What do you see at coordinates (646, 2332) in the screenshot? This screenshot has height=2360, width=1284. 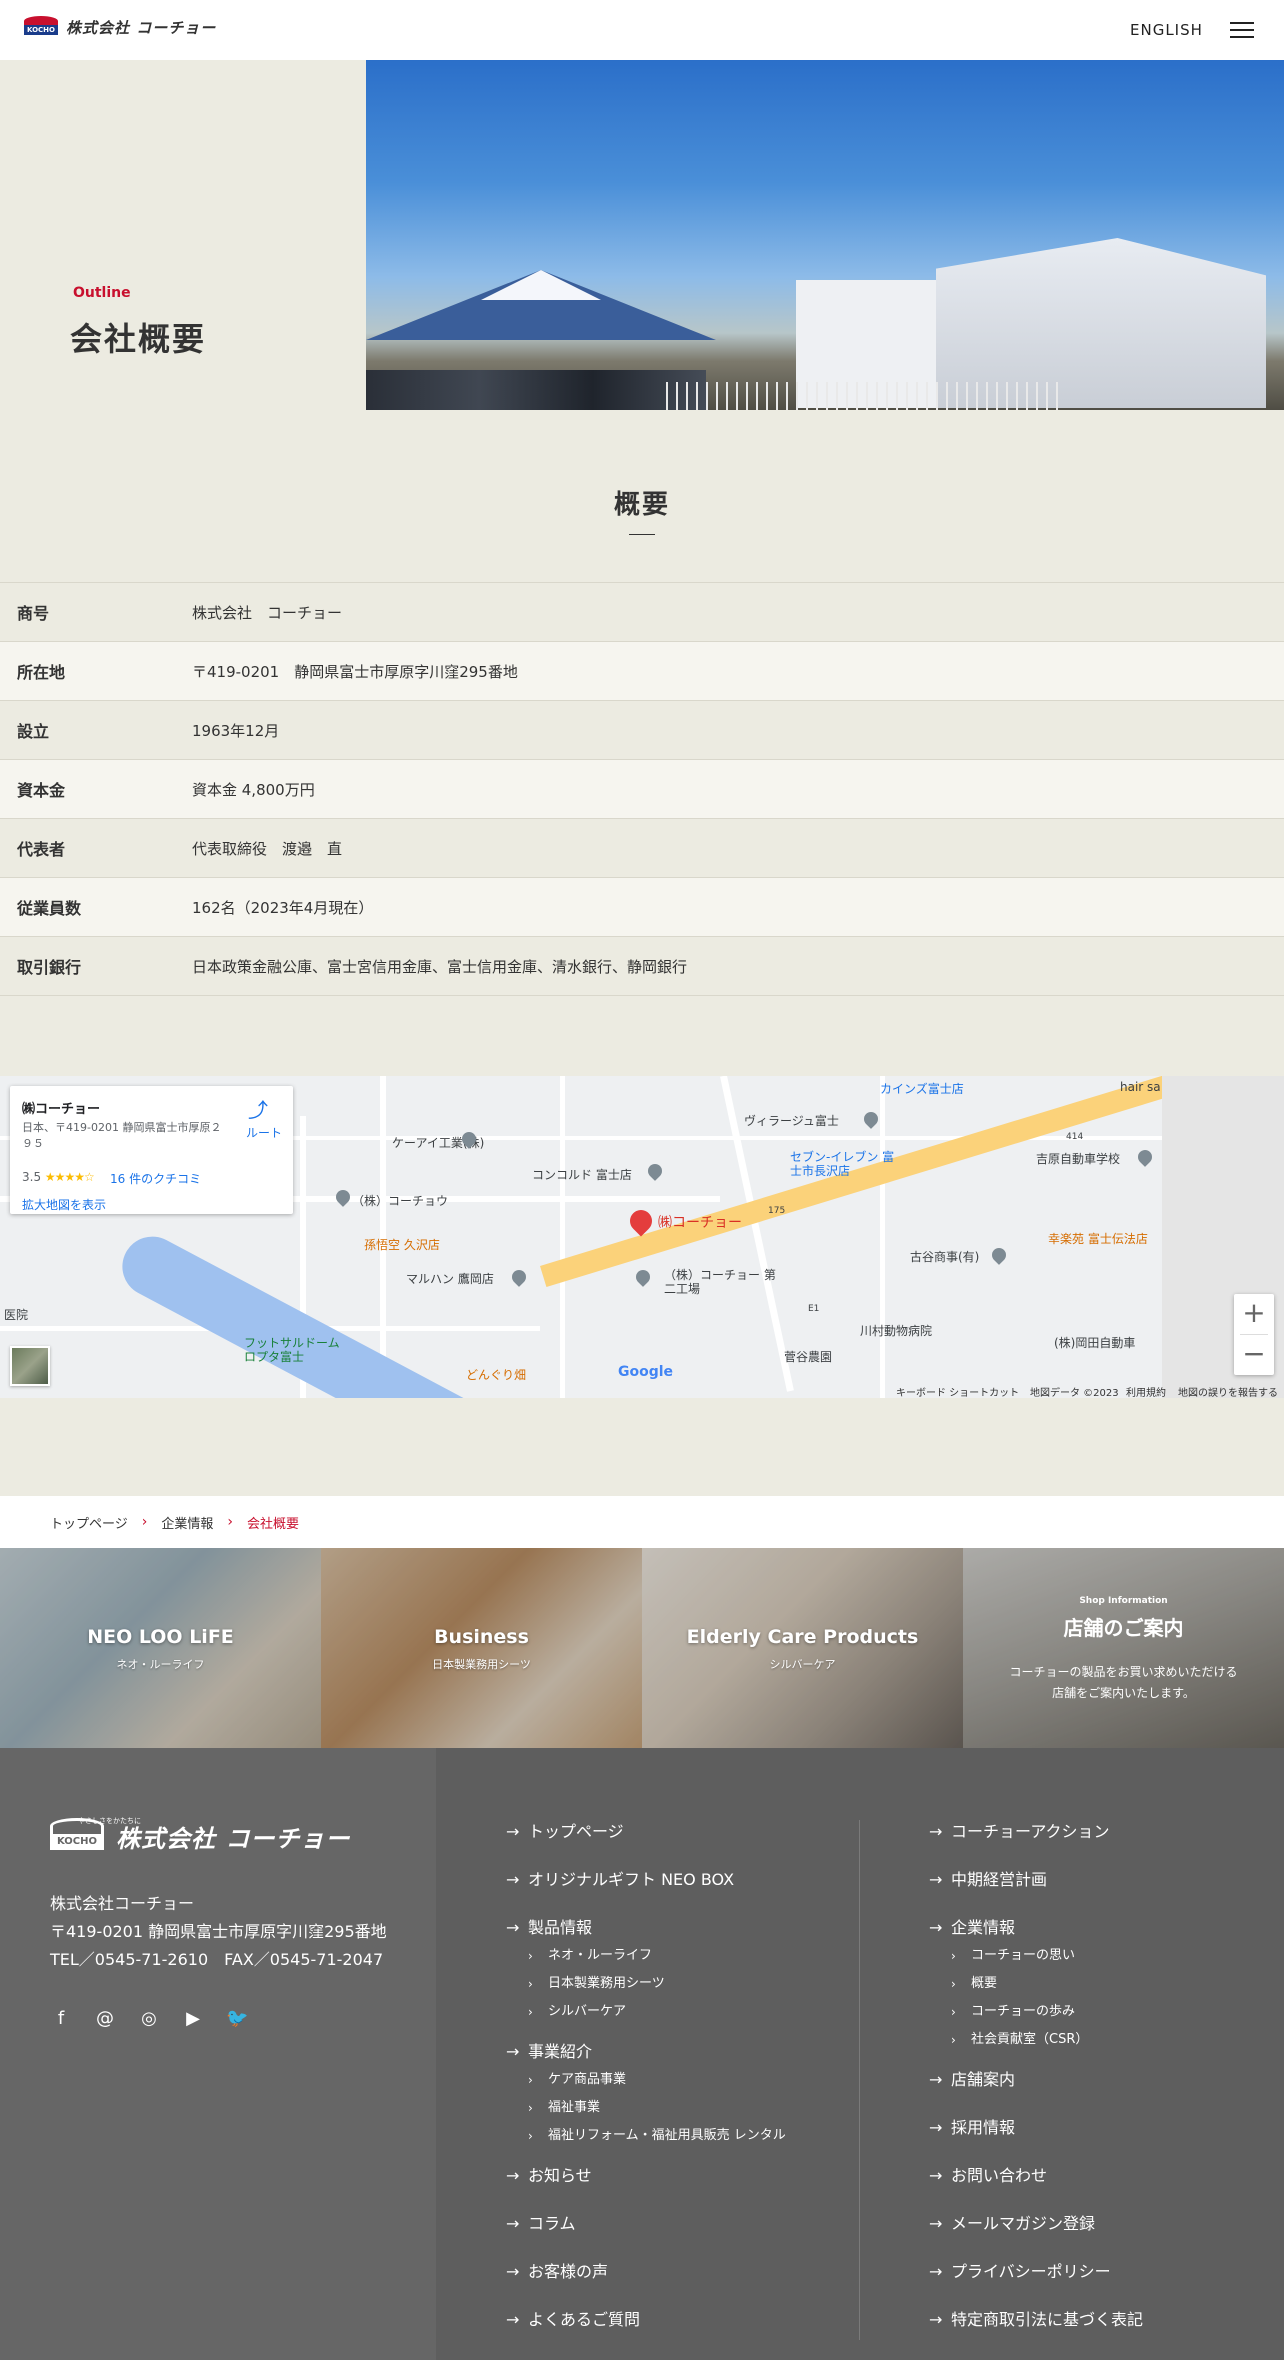 I see `footer-link-faq: → よくあるご質問` at bounding box center [646, 2332].